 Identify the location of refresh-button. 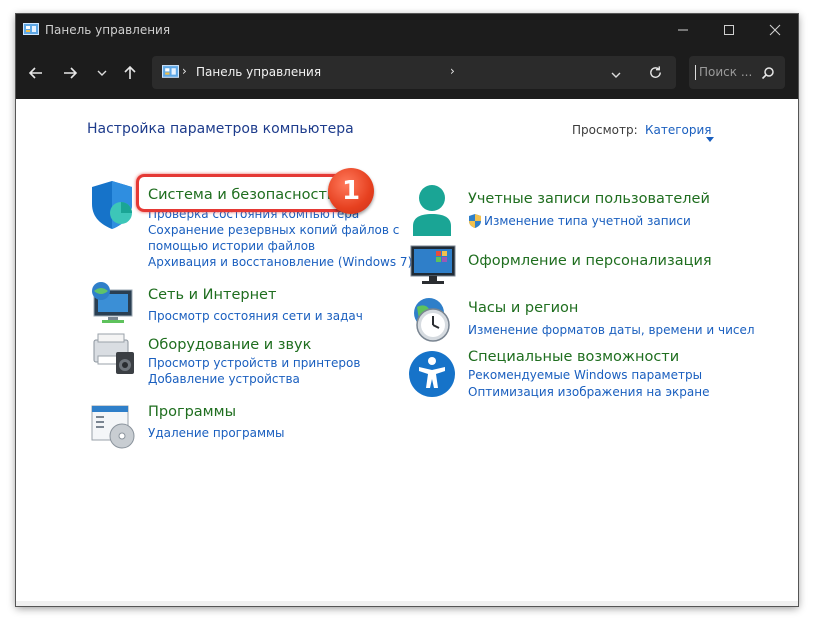
(655, 74).